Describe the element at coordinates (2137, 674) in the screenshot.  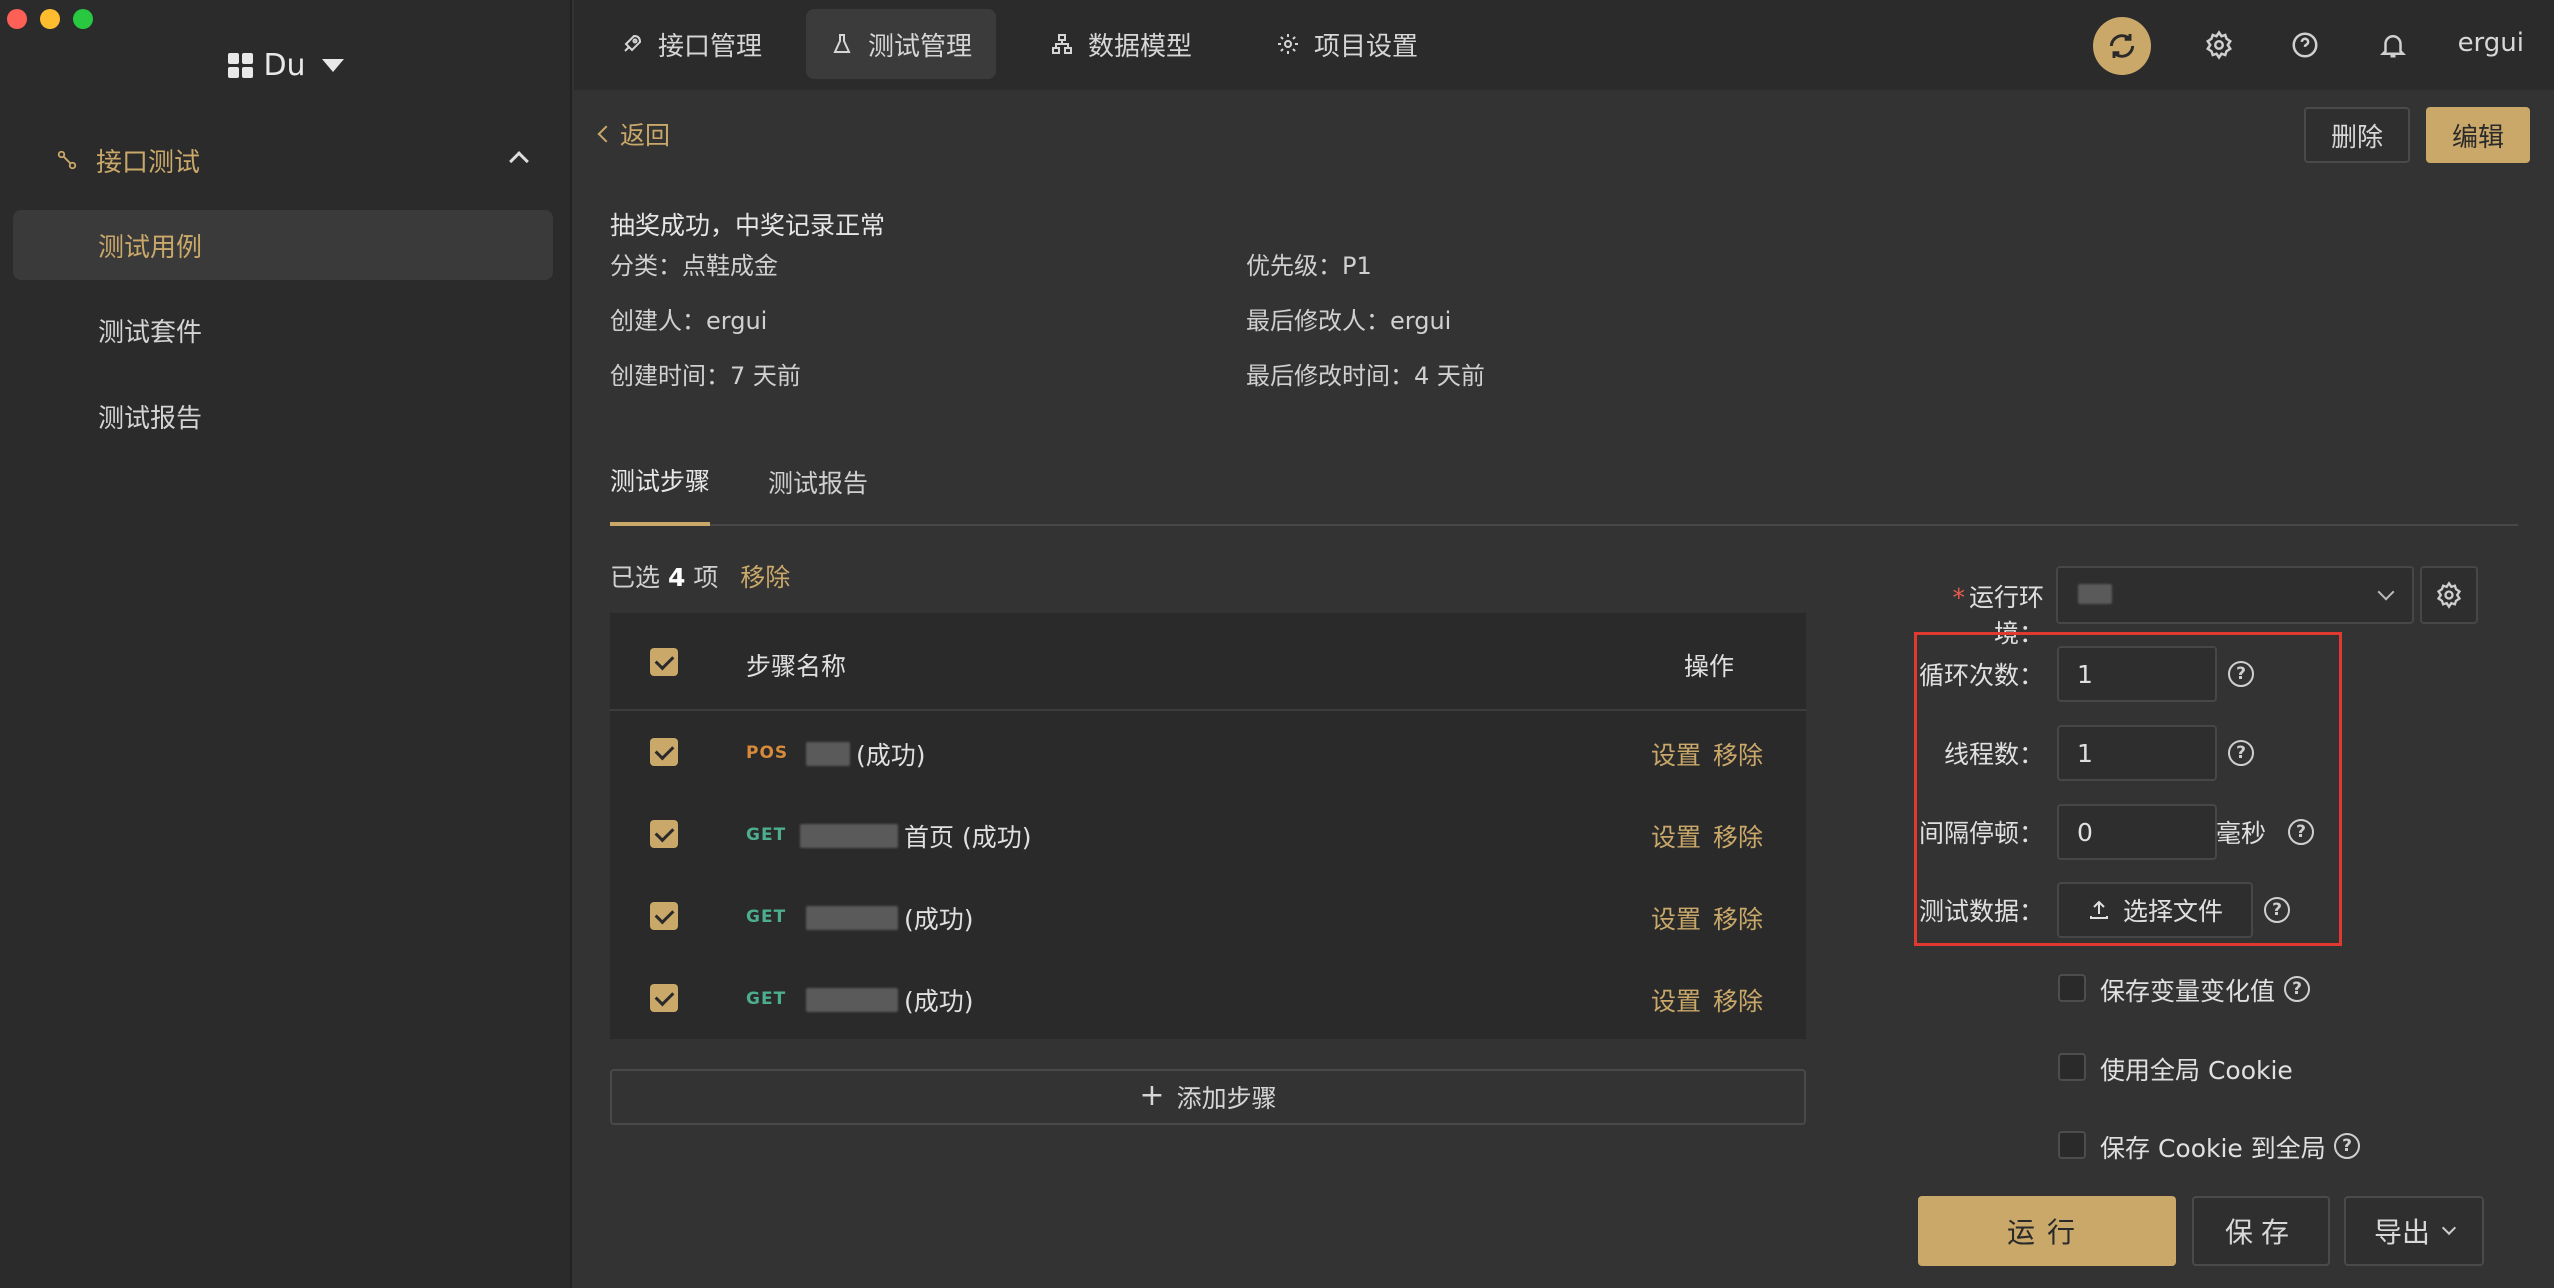
I see `loop-count-input: 1` at that location.